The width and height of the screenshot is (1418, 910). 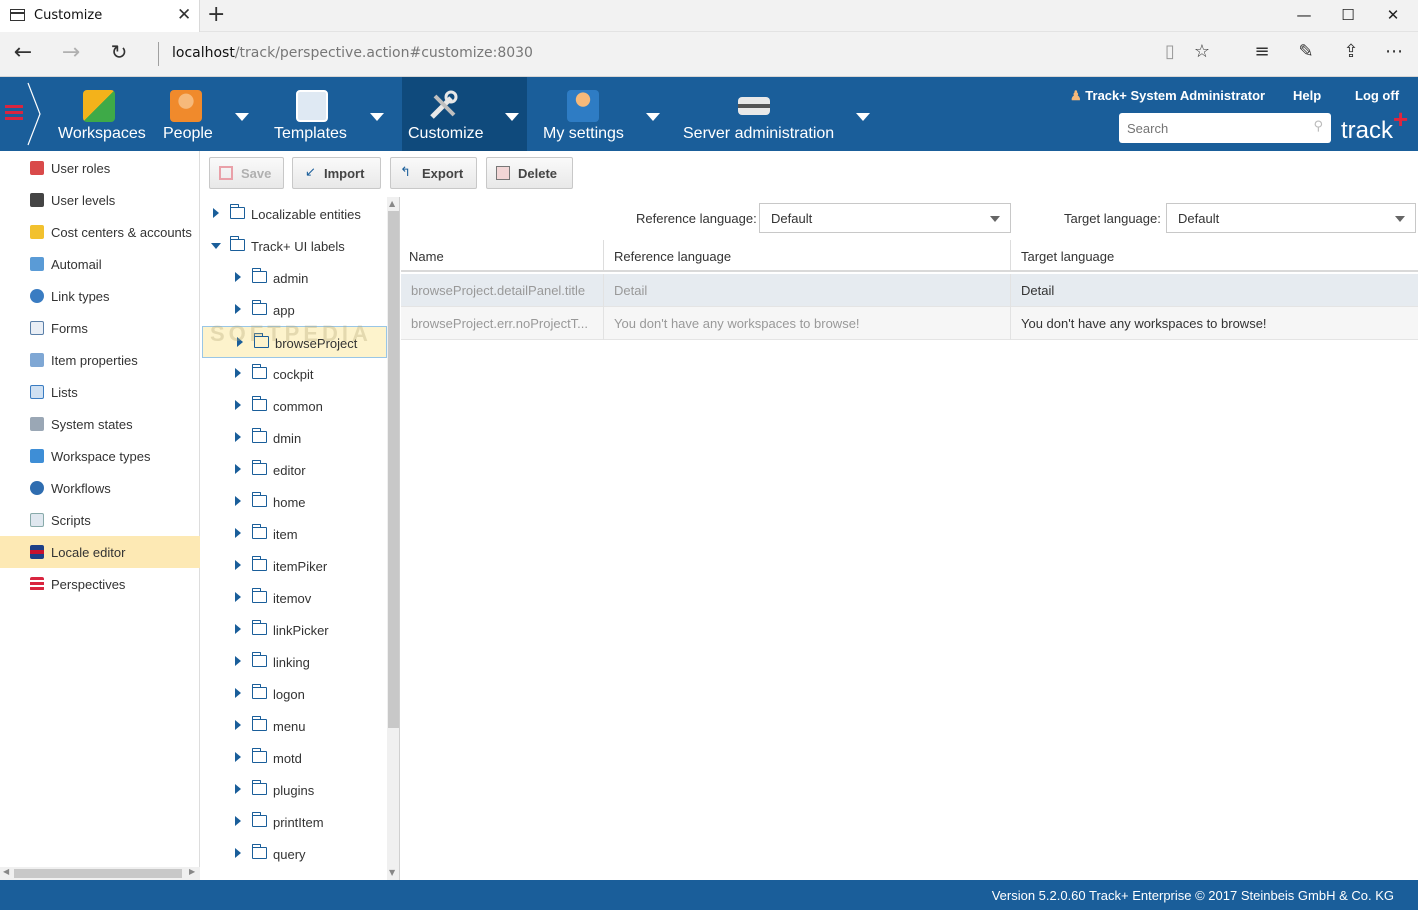 What do you see at coordinates (71, 52) in the screenshot?
I see `forward-icon: →` at bounding box center [71, 52].